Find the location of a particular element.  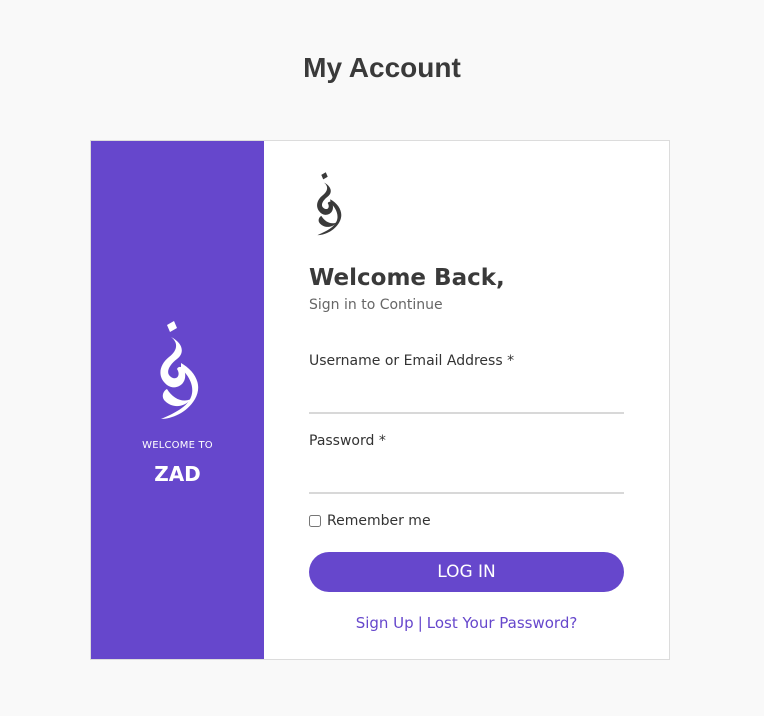

remember-me-checkbox is located at coordinates (315, 521).